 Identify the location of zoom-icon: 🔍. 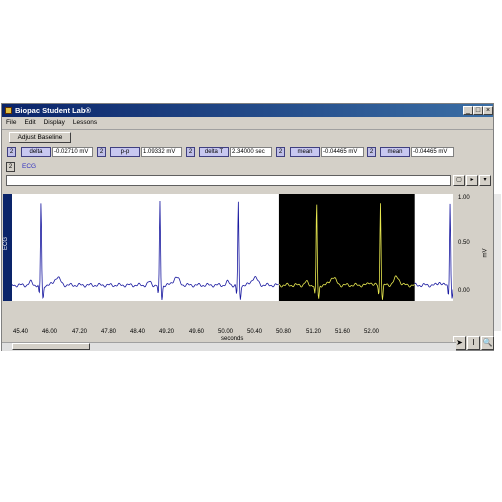
(487, 342).